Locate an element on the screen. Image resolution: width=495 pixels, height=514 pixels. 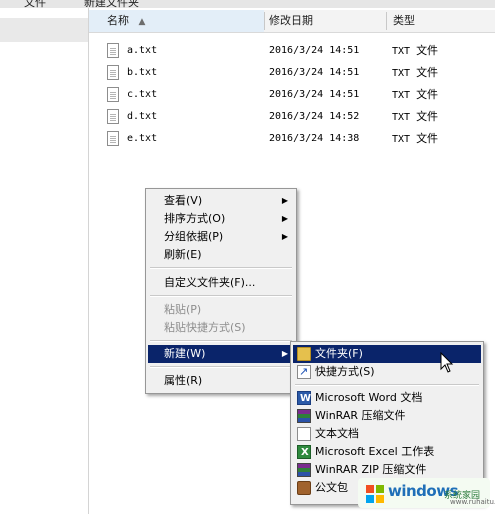
site-watermark: windows 系统家园 www.ruhaitu.com is located at coordinates (426, 493).